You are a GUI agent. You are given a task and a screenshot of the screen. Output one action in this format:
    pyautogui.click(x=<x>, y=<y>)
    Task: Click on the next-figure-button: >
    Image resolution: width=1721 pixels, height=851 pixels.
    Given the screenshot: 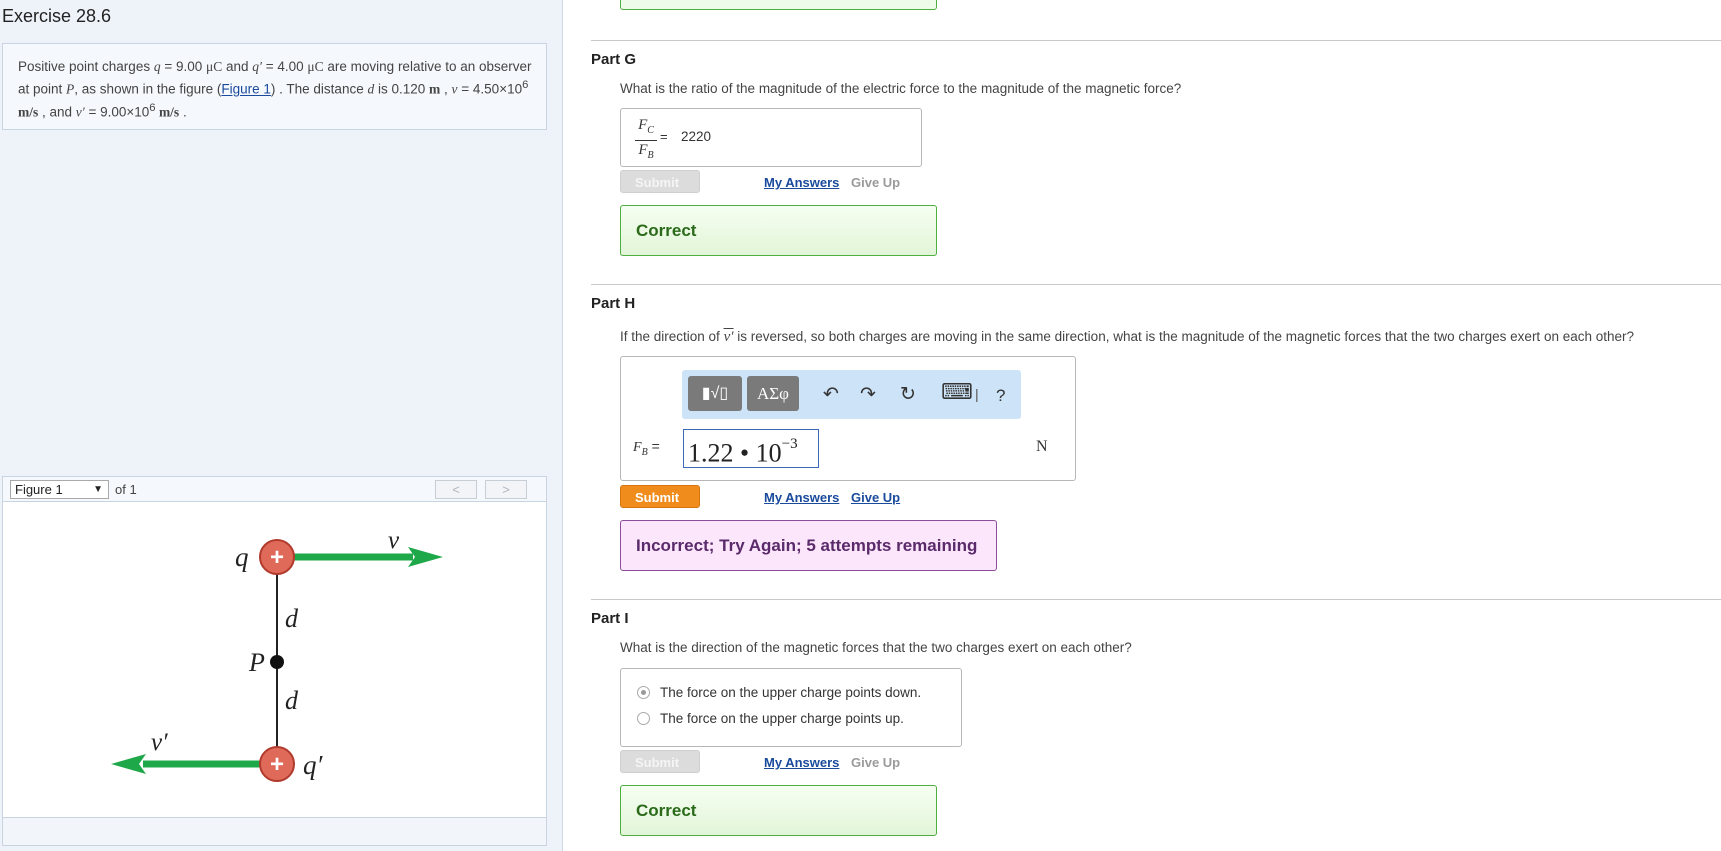 What is the action you would take?
    pyautogui.click(x=506, y=489)
    